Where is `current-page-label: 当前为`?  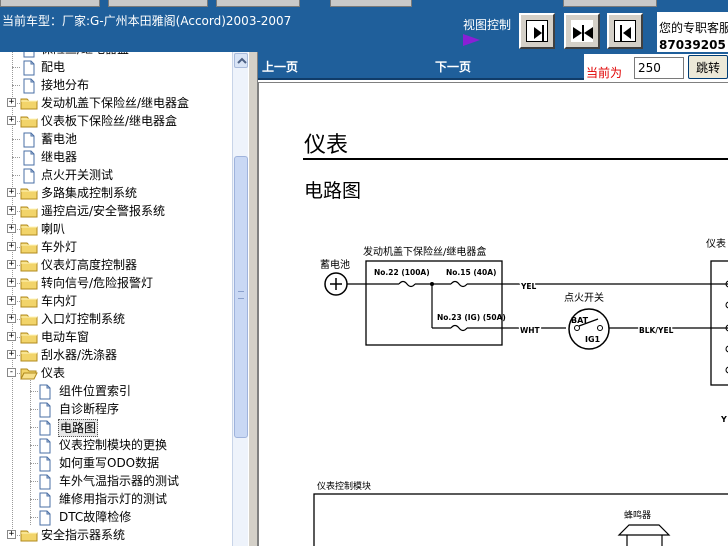 current-page-label: 当前为 is located at coordinates (604, 73).